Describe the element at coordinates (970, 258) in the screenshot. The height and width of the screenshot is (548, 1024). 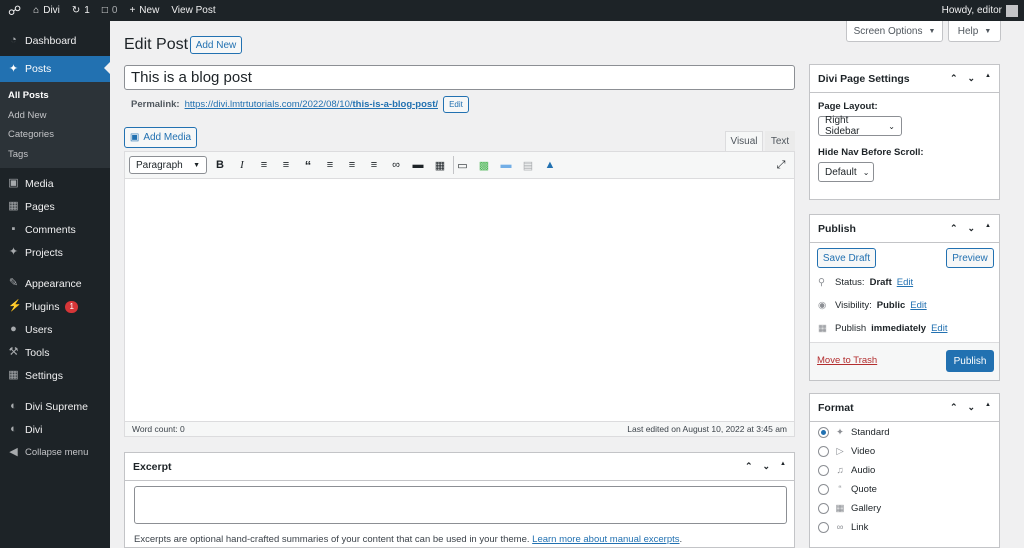
I see `preview-button: Preview` at that location.